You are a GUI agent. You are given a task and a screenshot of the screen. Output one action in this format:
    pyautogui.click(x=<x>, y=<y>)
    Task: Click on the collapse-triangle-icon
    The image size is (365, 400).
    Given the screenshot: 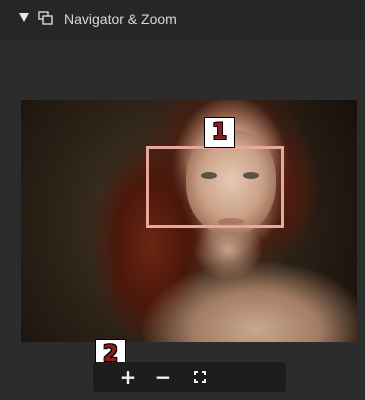 What is the action you would take?
    pyautogui.click(x=24, y=17)
    